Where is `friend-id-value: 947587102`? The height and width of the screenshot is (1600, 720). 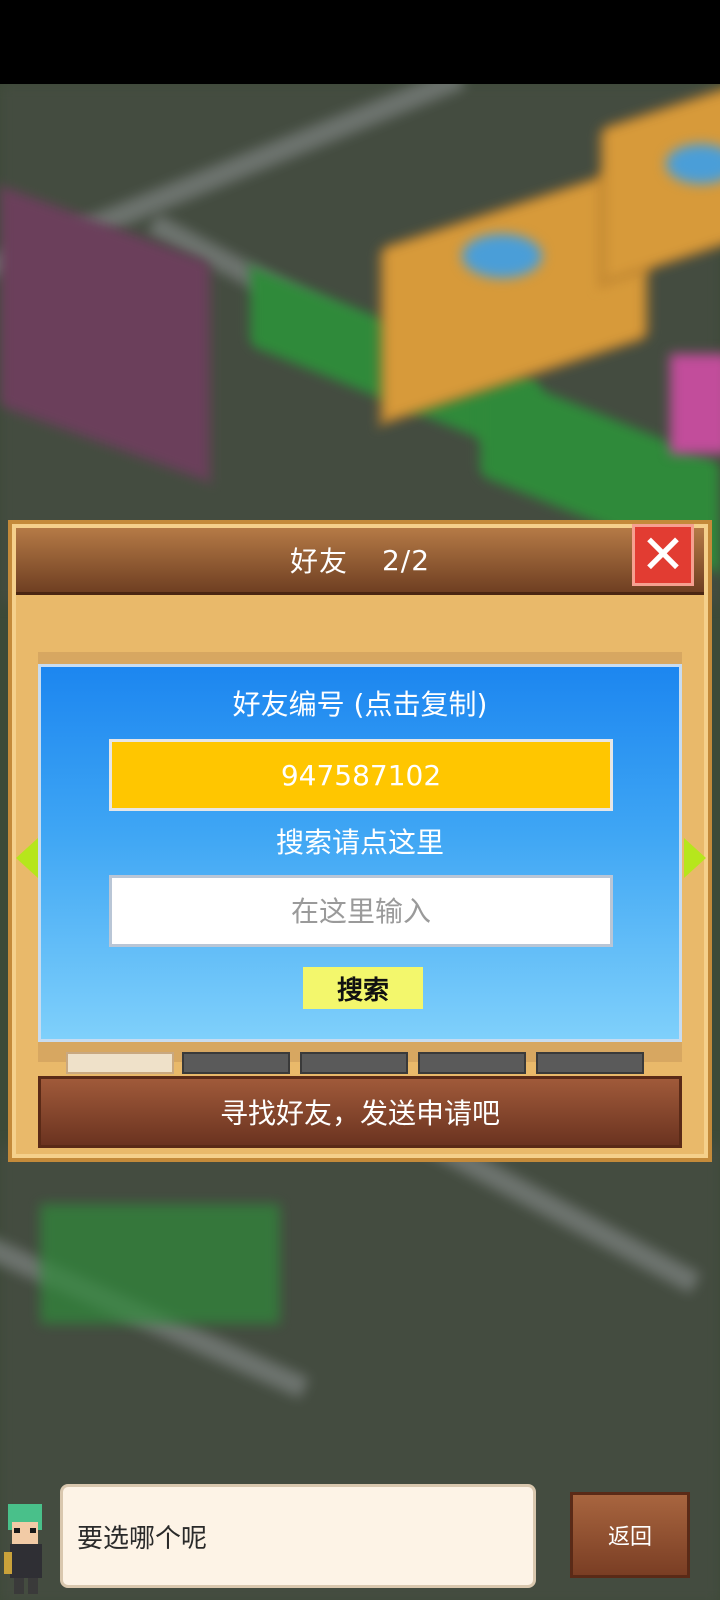 friend-id-value: 947587102 is located at coordinates (361, 775).